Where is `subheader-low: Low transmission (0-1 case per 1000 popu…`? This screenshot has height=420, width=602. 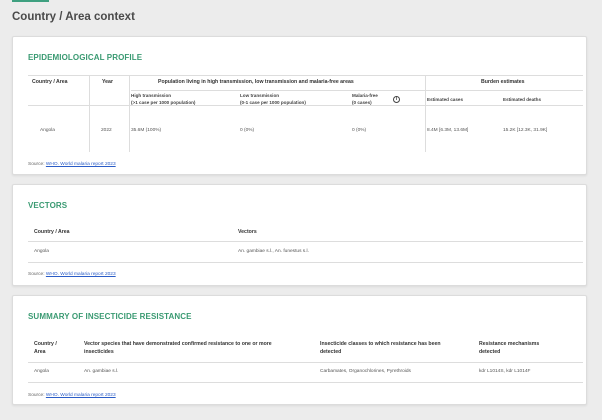 subheader-low: Low transmission (0-1 case per 1000 popu… is located at coordinates (273, 99).